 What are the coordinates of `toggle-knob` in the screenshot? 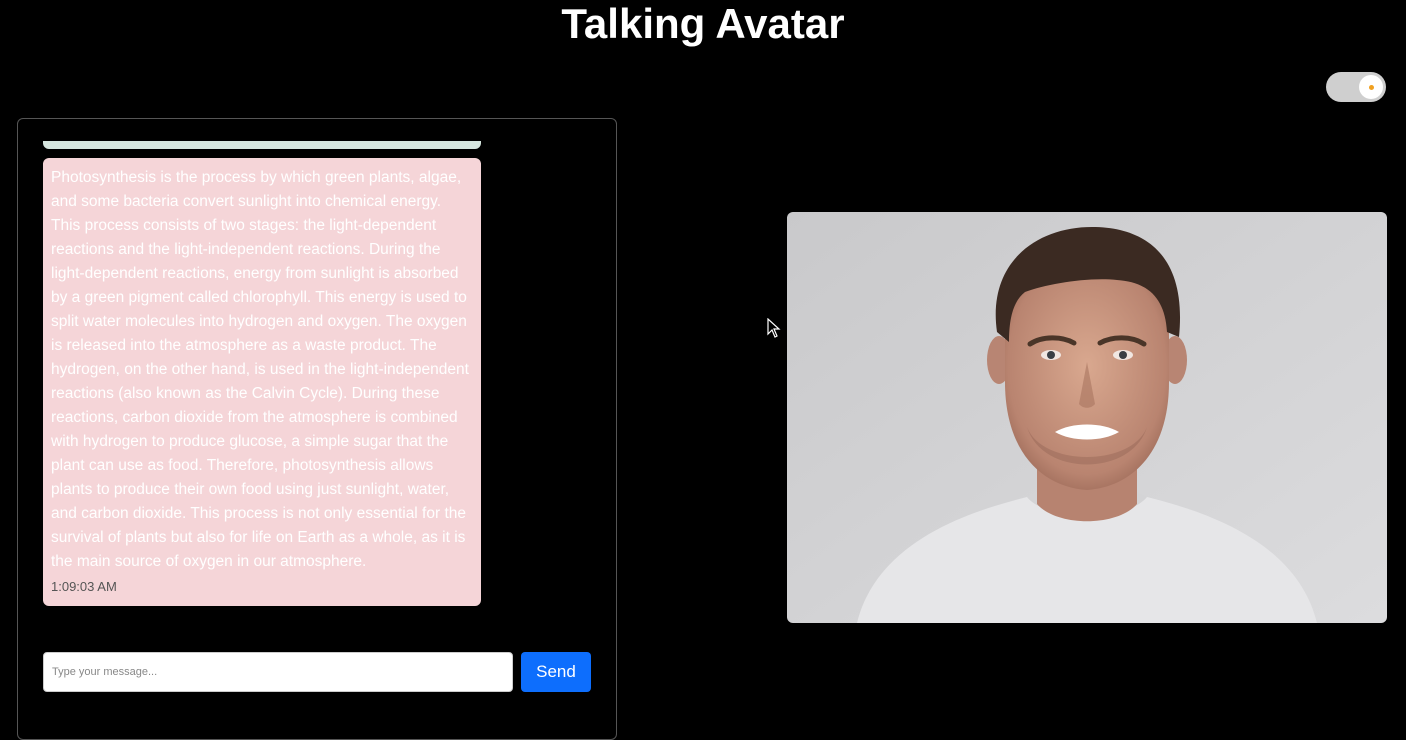 It's located at (1371, 87).